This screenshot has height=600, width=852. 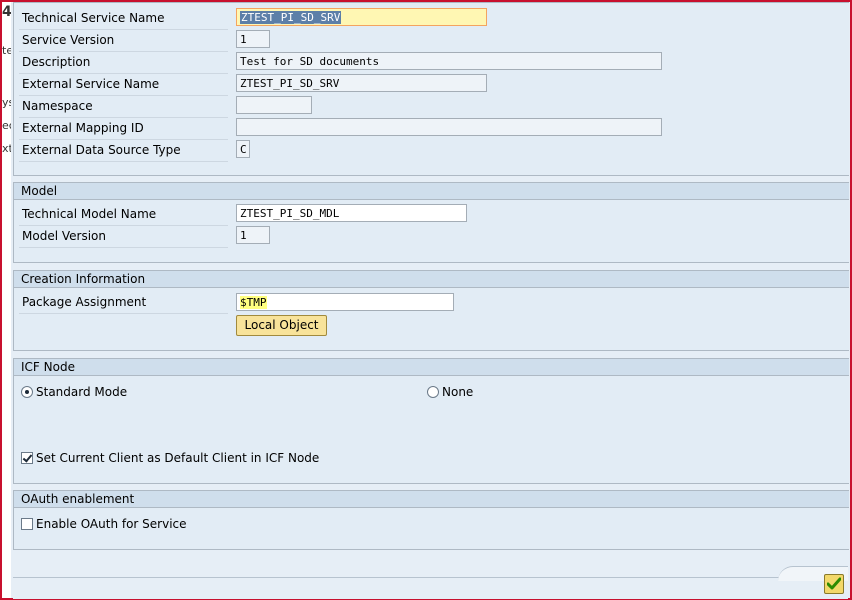 What do you see at coordinates (281, 325) in the screenshot?
I see `local-object-button: Local Object` at bounding box center [281, 325].